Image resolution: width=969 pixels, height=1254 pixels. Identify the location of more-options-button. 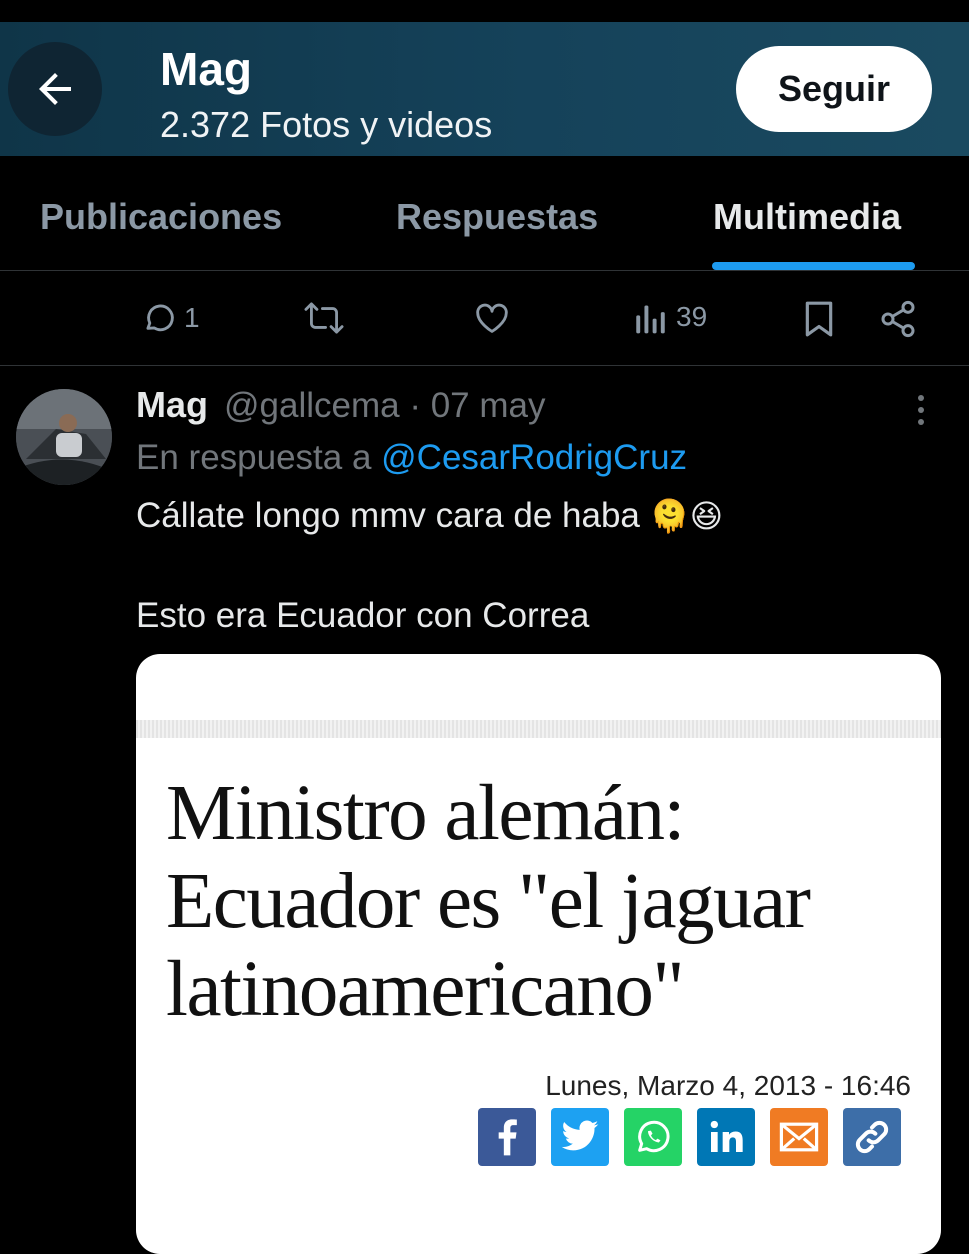
(921, 410).